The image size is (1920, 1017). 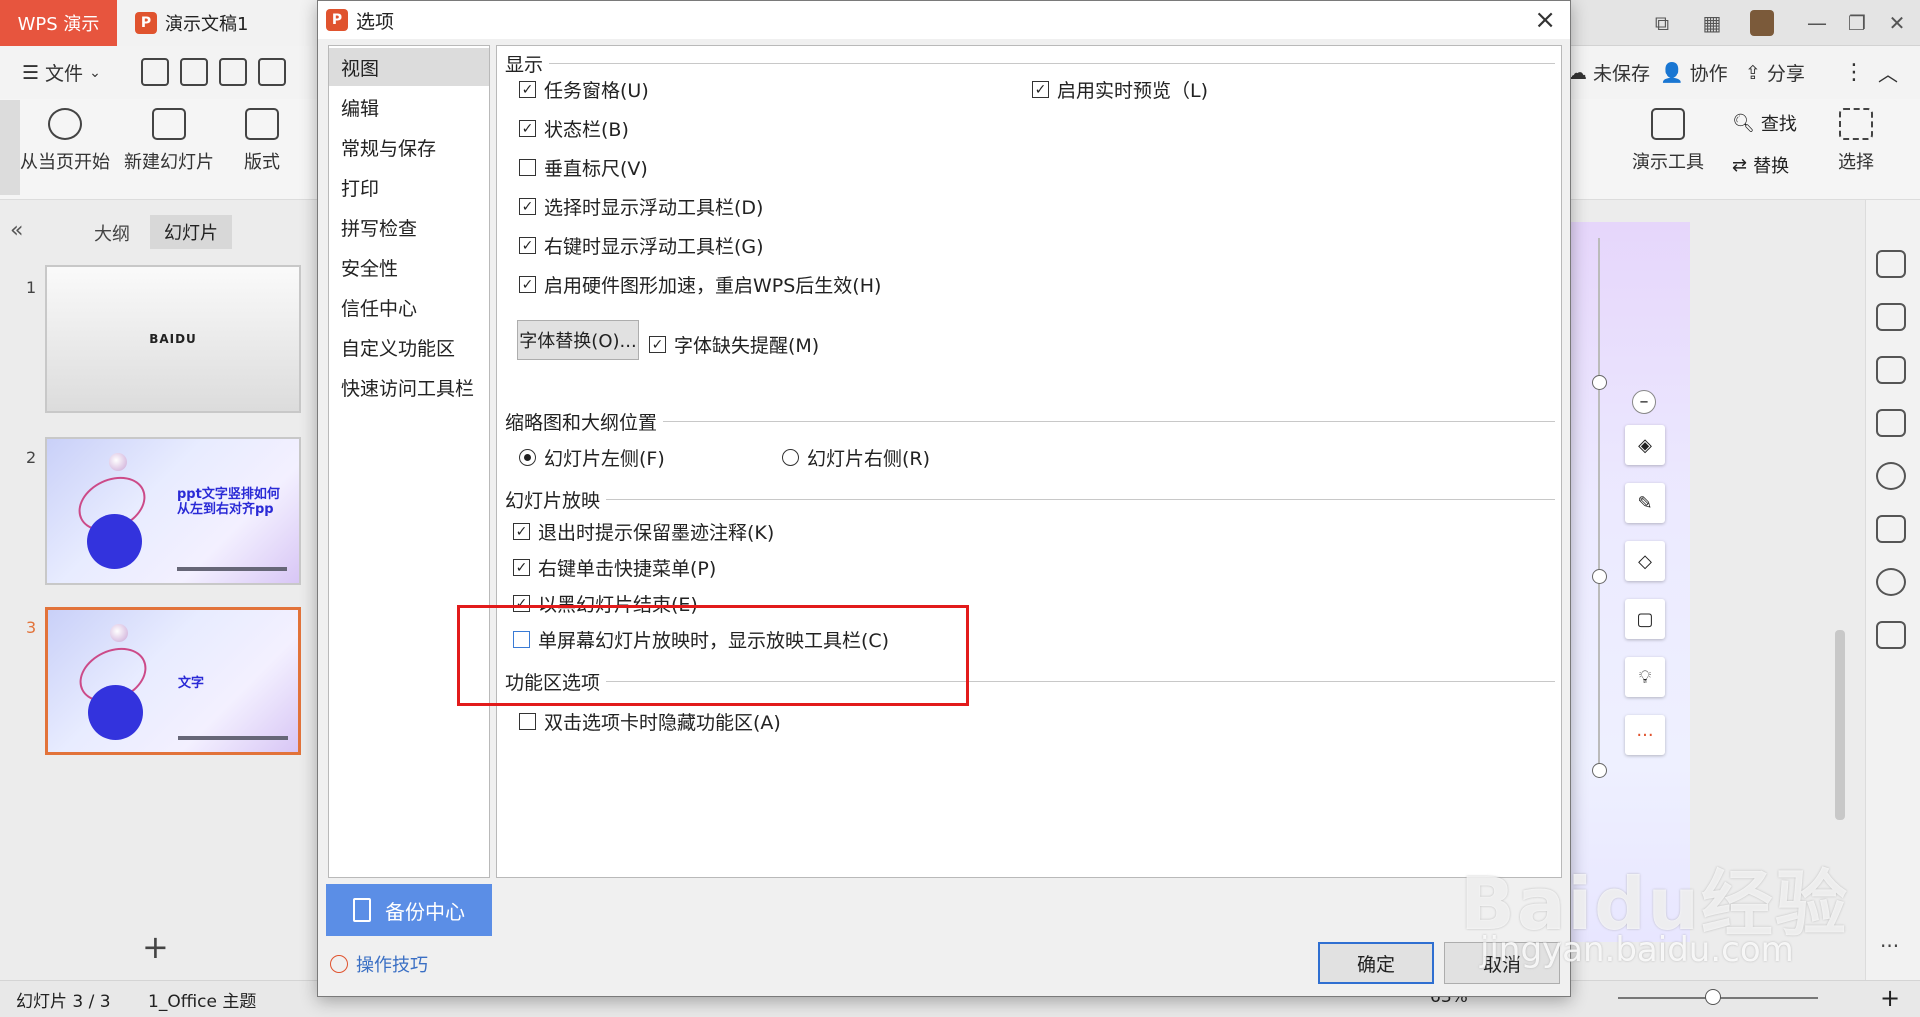 I want to click on nav-item-trust-center: 信任中心, so click(x=409, y=307).